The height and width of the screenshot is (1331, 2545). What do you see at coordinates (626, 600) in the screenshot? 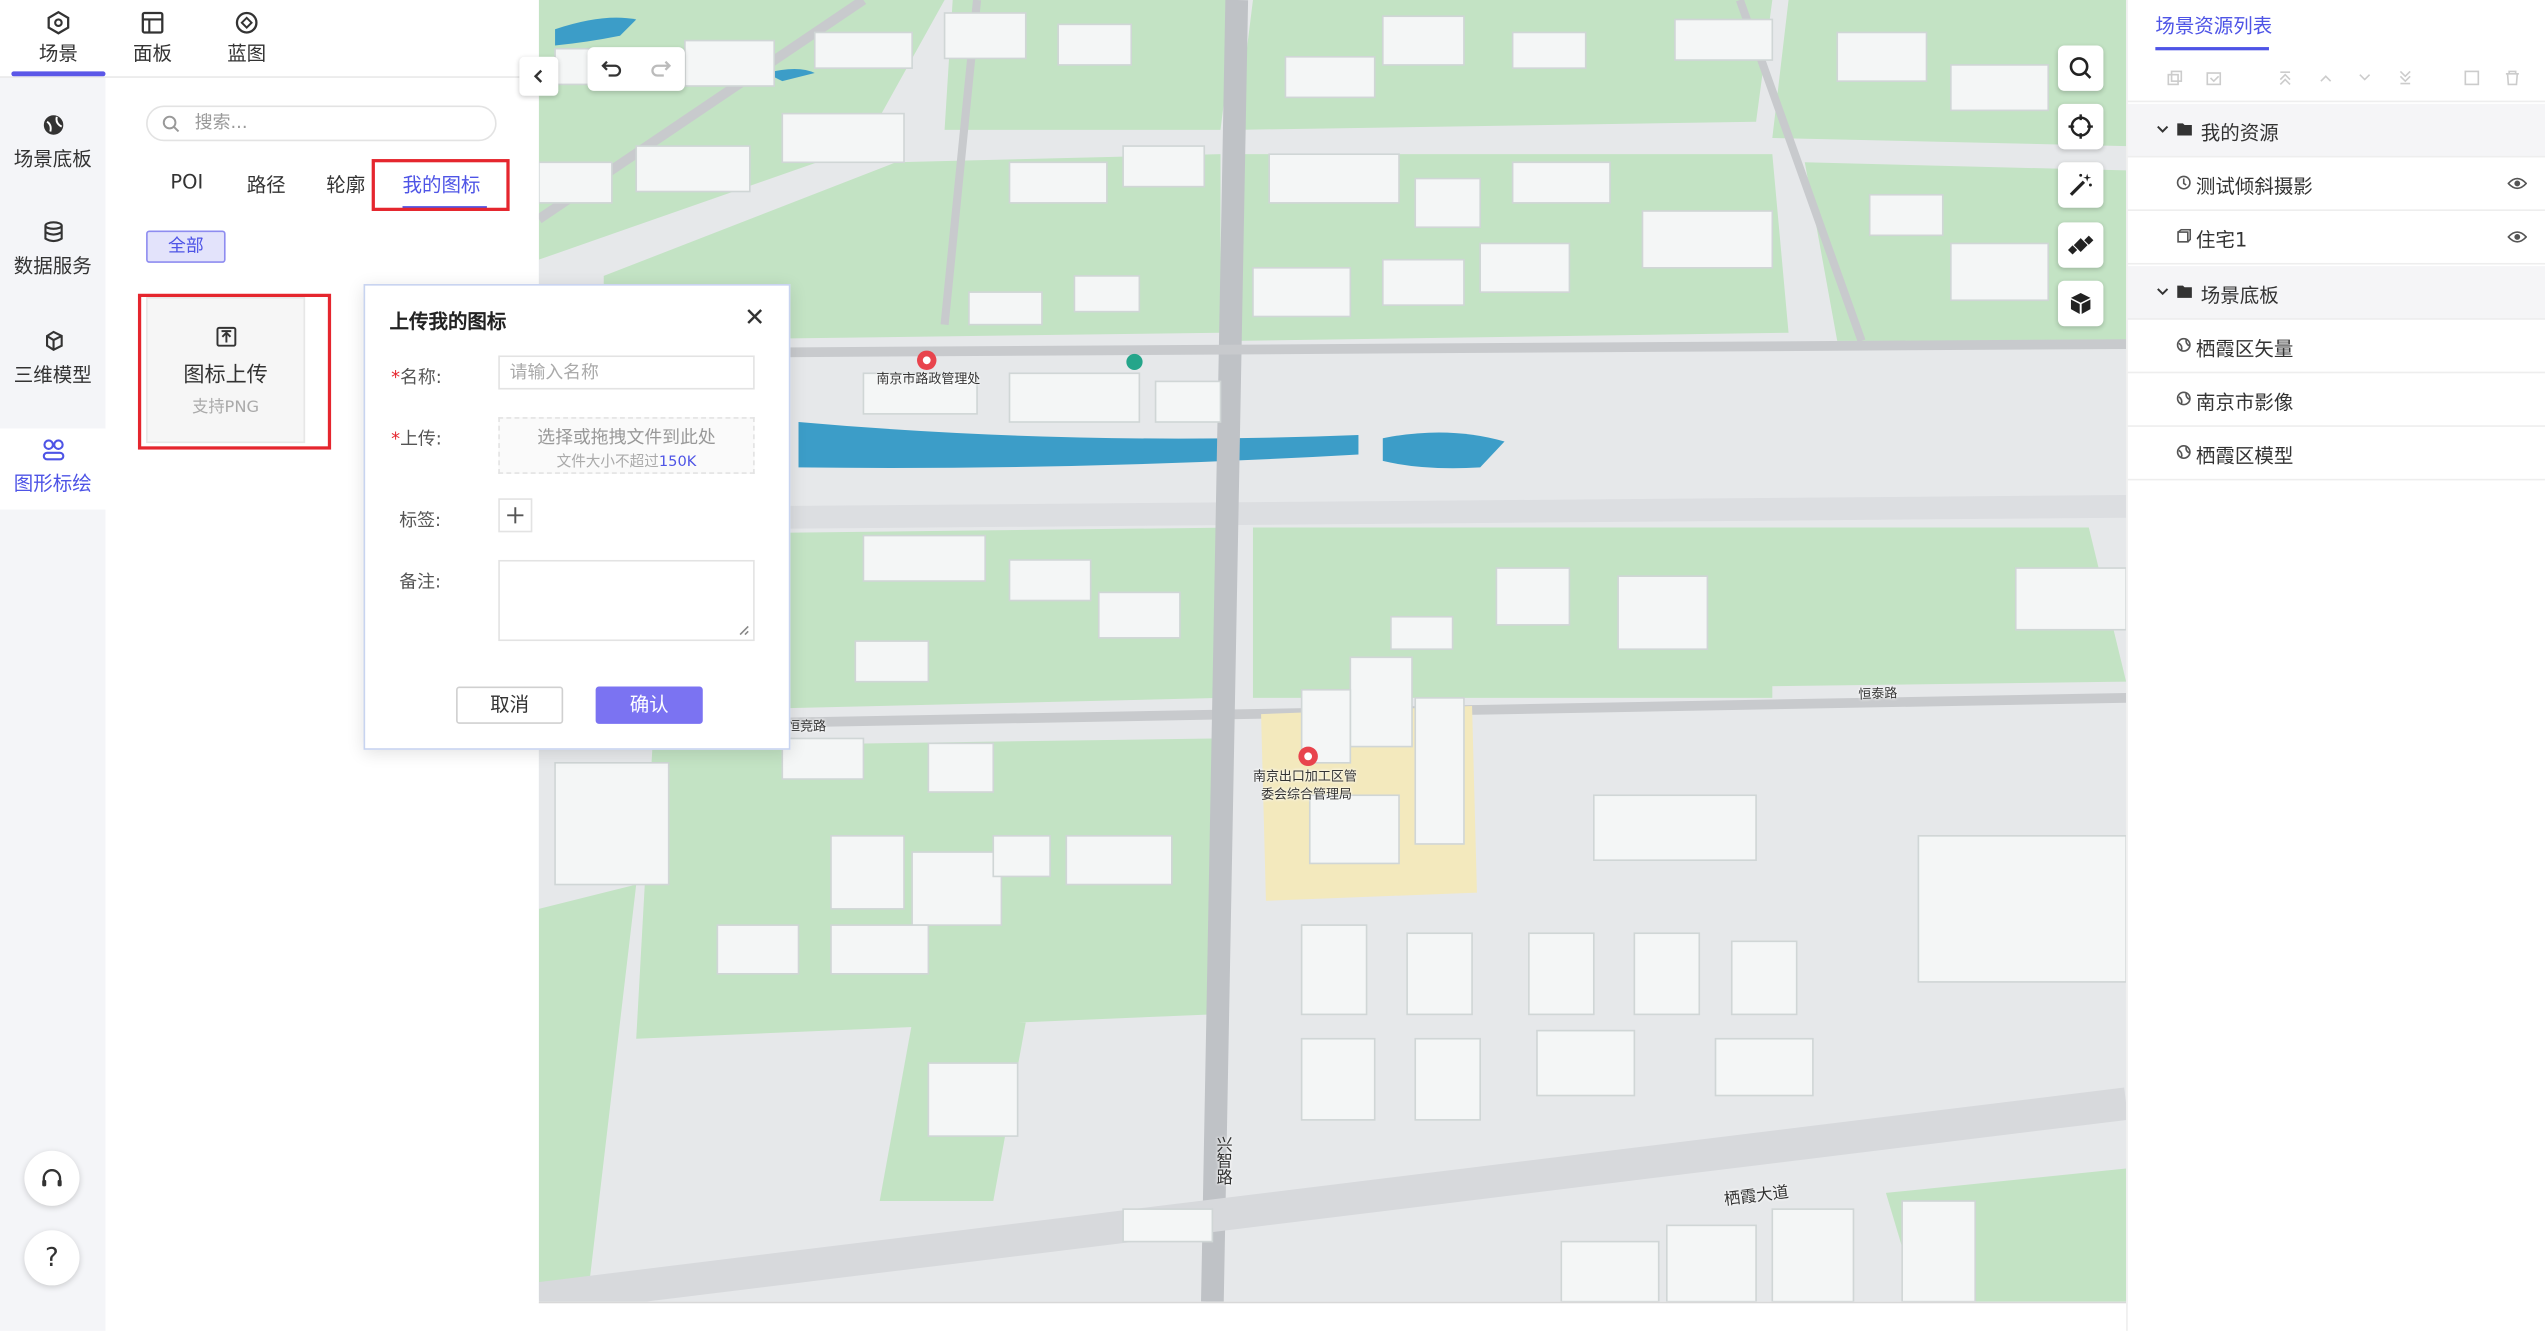
I see `note-textarea` at bounding box center [626, 600].